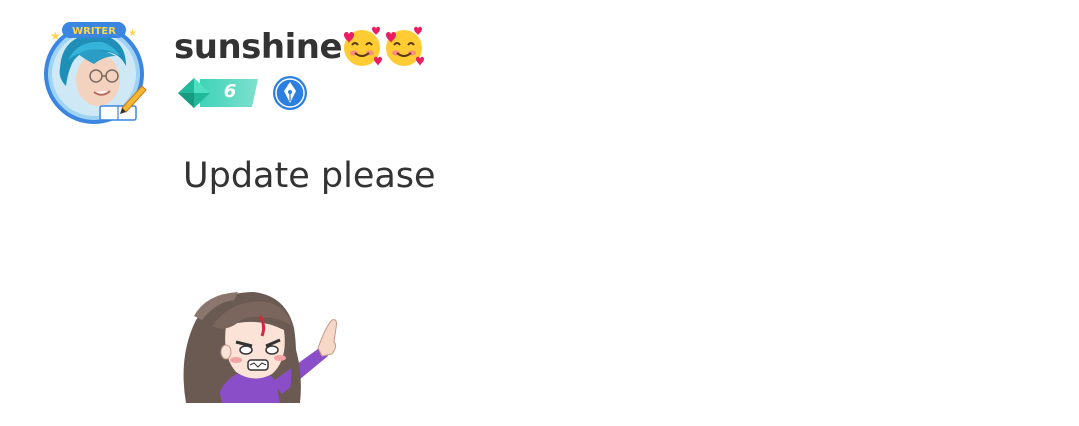  Describe the element at coordinates (290, 93) in the screenshot. I see `writer-pen-icon` at that location.